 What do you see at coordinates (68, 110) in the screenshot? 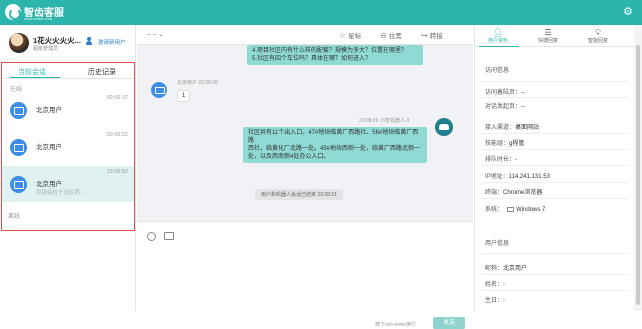
I see `session-item: 北京用户 00:00:37` at bounding box center [68, 110].